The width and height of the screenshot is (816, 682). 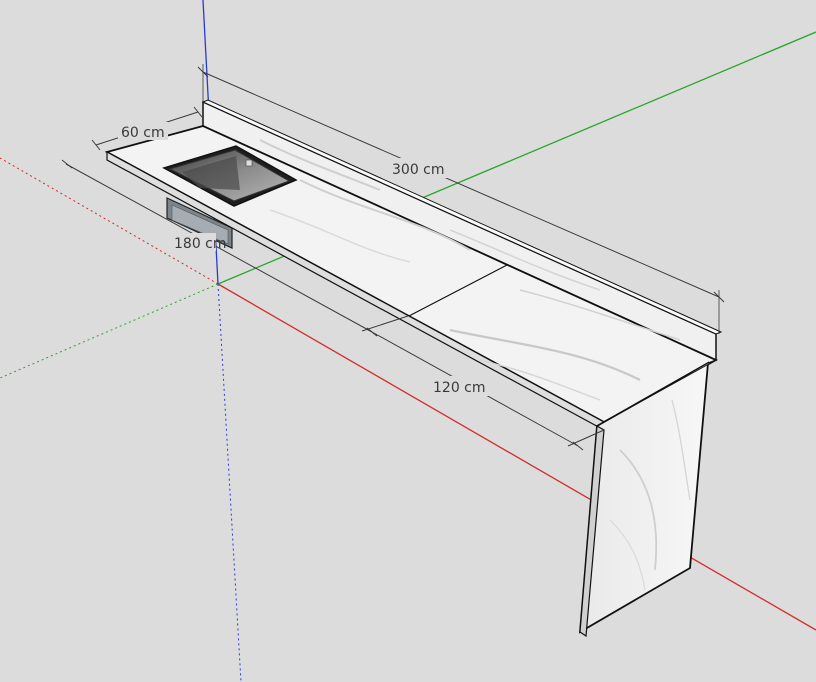 I want to click on dimension-120-label: 120 cm, so click(x=459, y=388).